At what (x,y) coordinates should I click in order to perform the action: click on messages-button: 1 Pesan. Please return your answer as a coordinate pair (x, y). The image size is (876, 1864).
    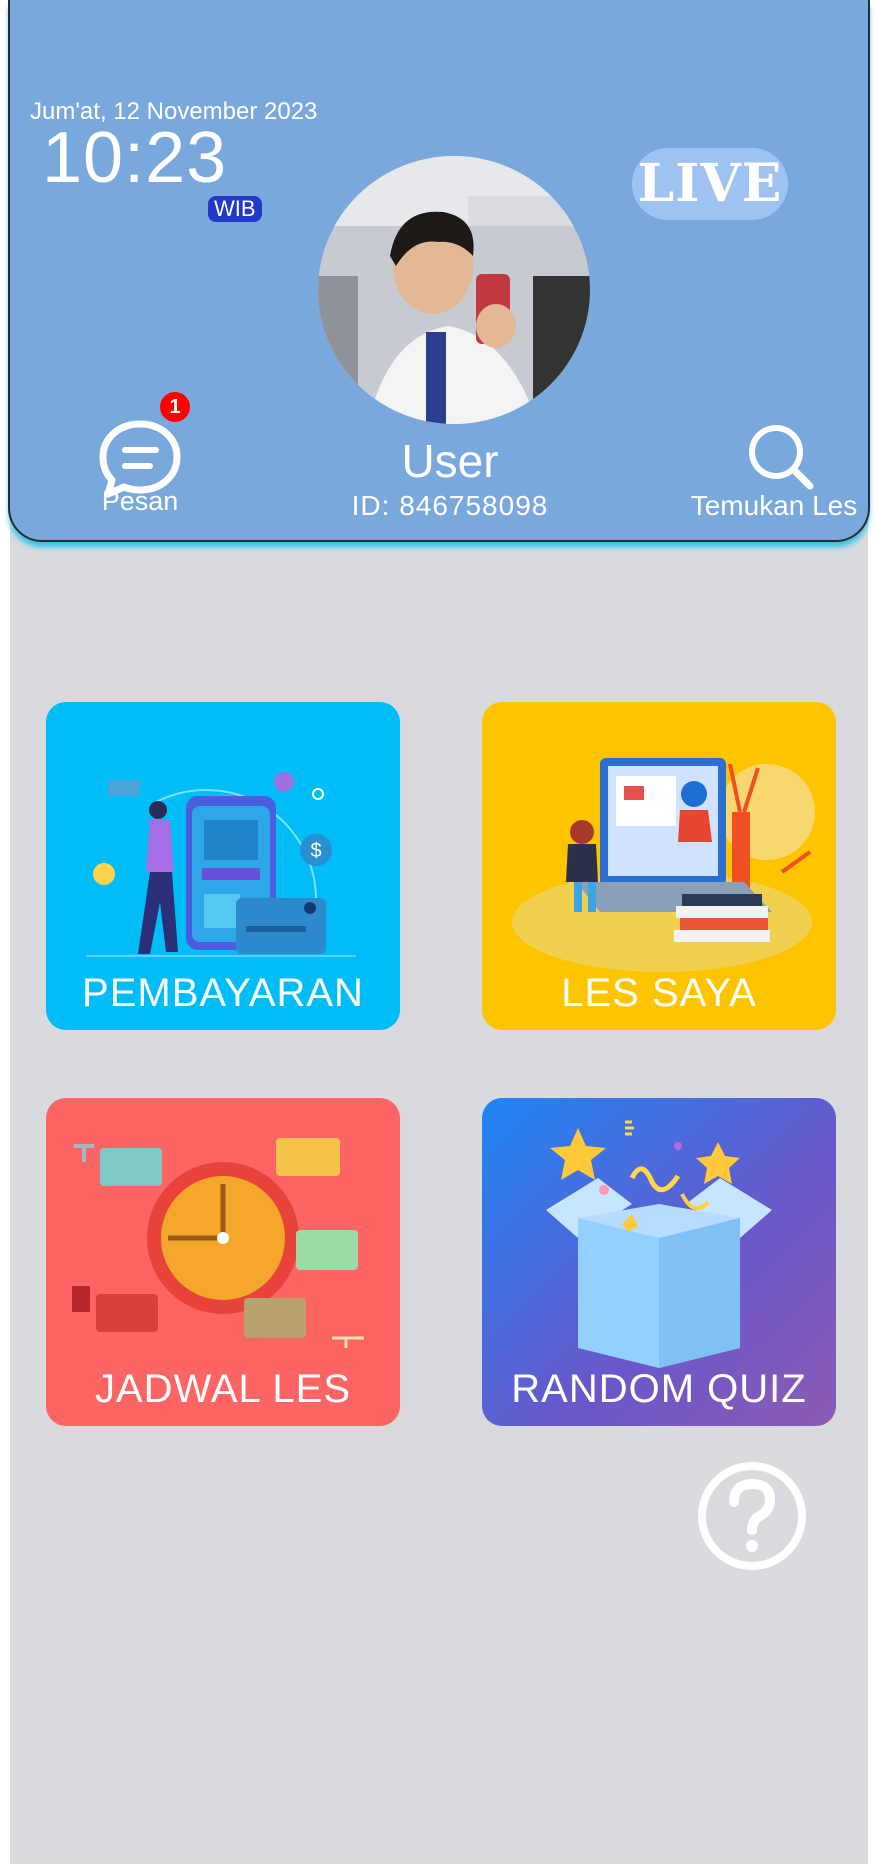
    Looking at the image, I should click on (140, 457).